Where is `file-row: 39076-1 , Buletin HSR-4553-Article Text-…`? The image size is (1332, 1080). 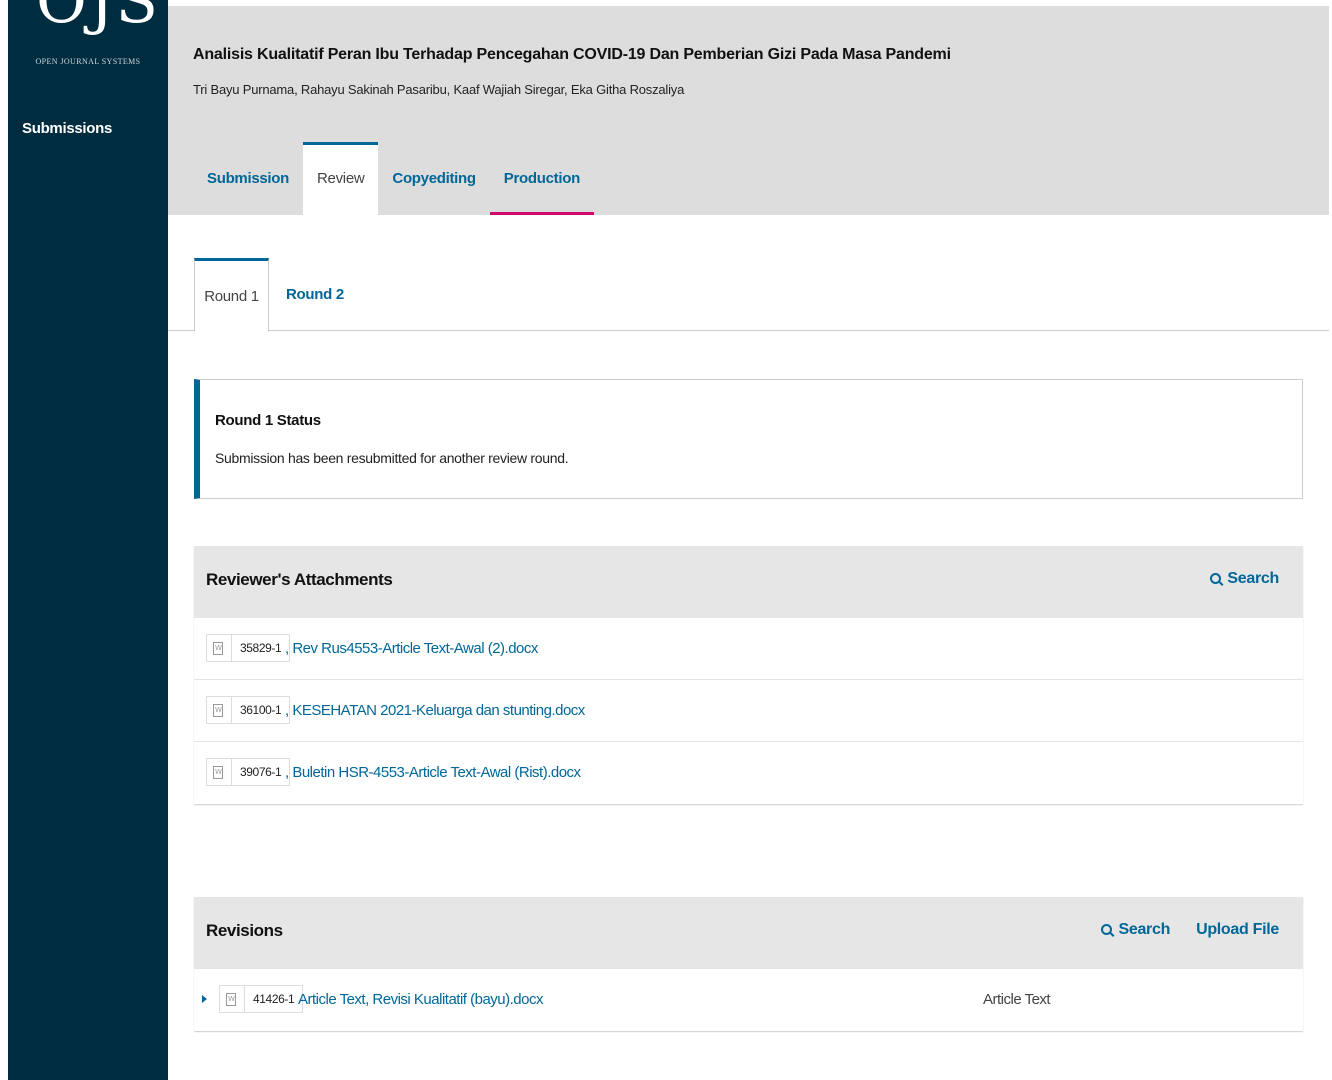 file-row: 39076-1 , Buletin HSR-4553-Article Text-… is located at coordinates (748, 773).